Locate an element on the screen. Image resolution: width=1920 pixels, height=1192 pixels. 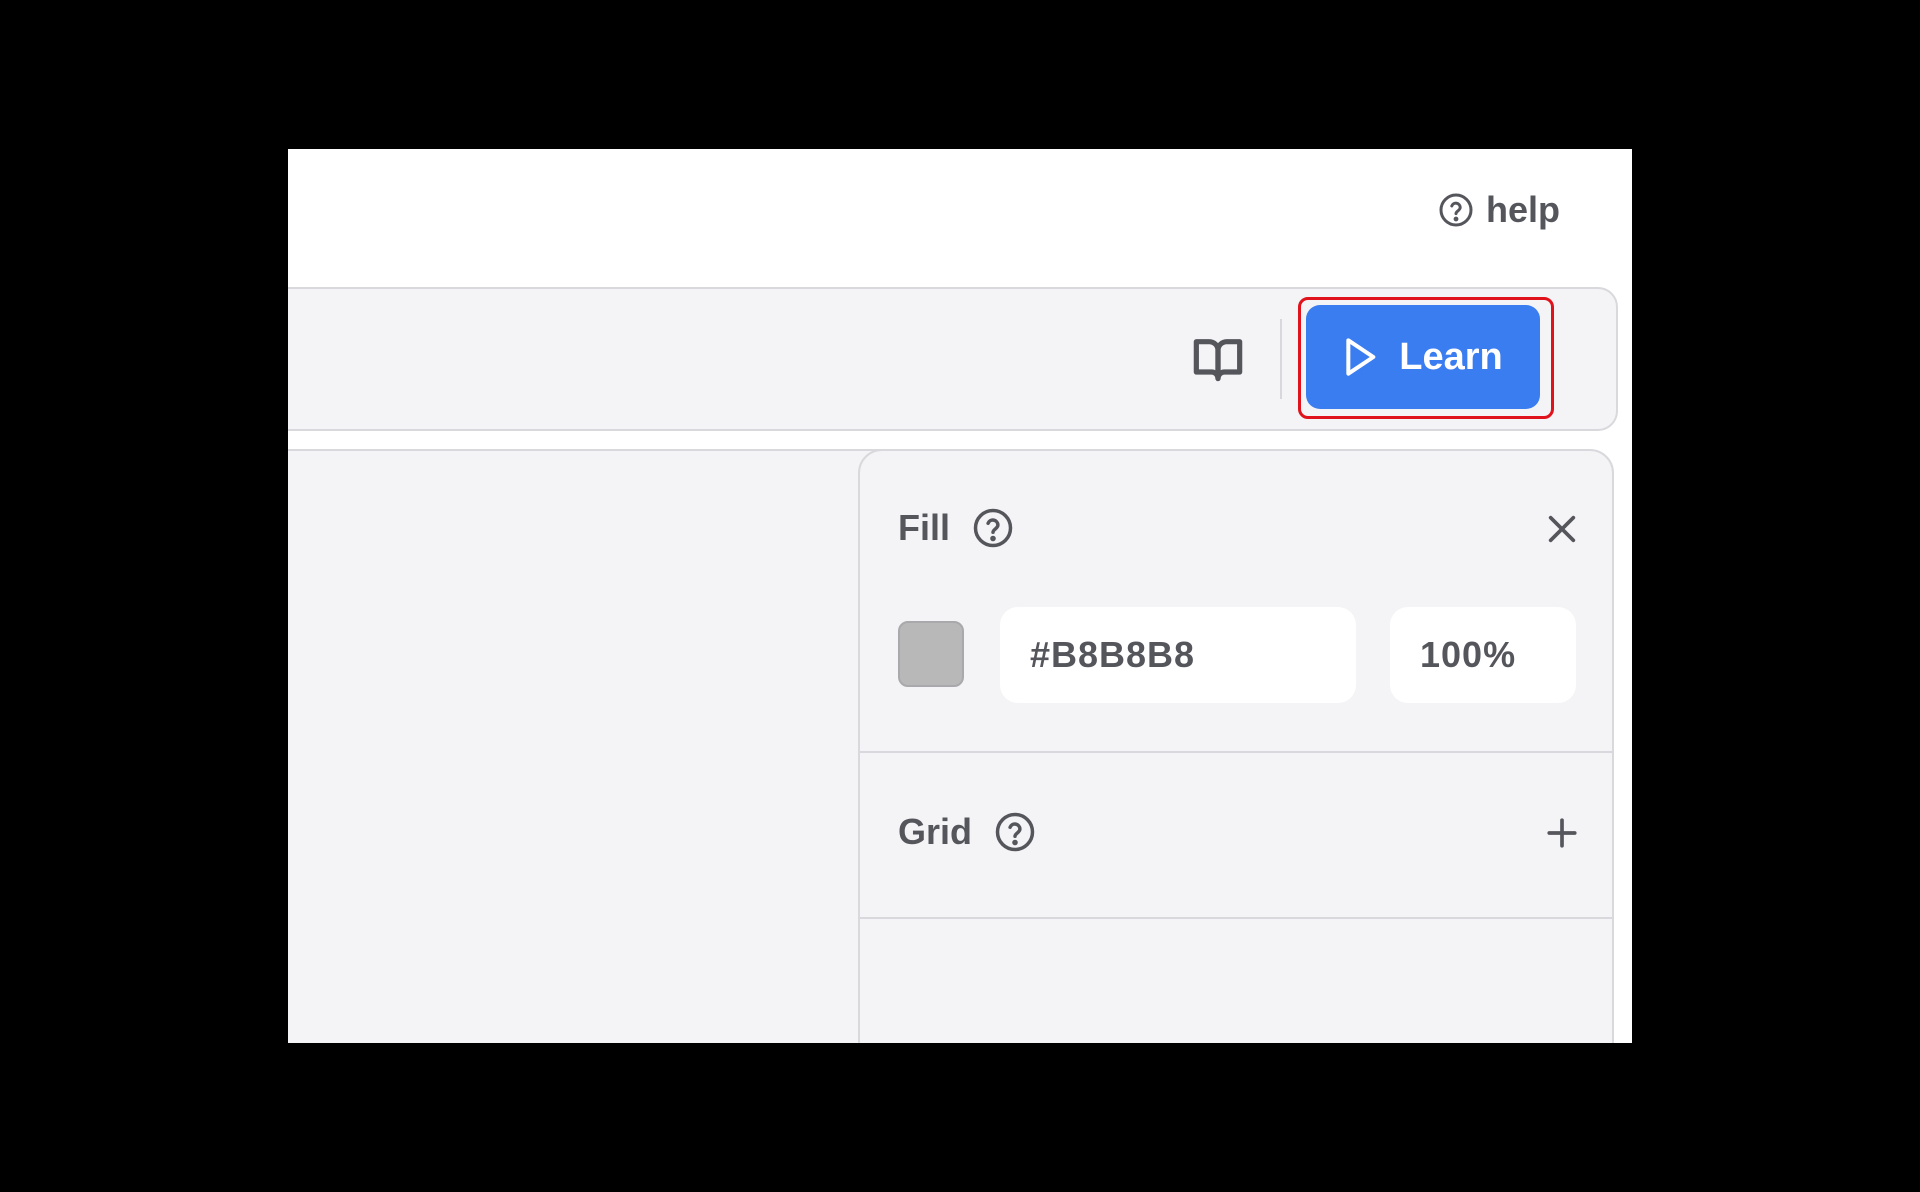
play-icon is located at coordinates (1361, 357).